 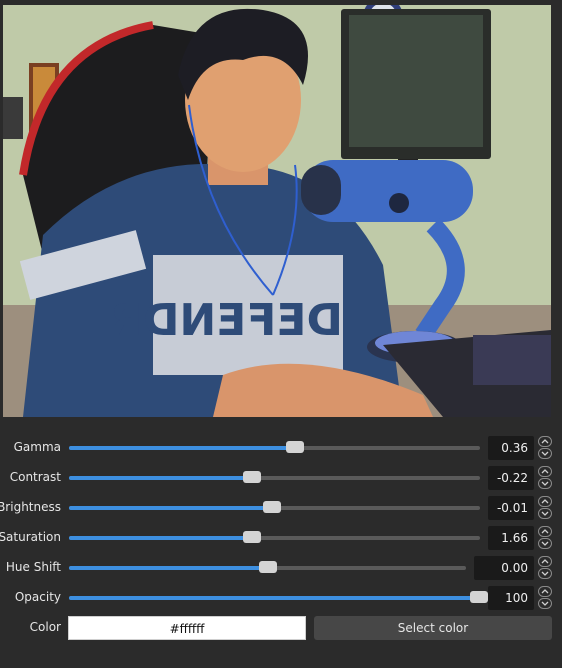 I want to click on hue-shift-row: Hue Shift 0.00, so click(x=281, y=568).